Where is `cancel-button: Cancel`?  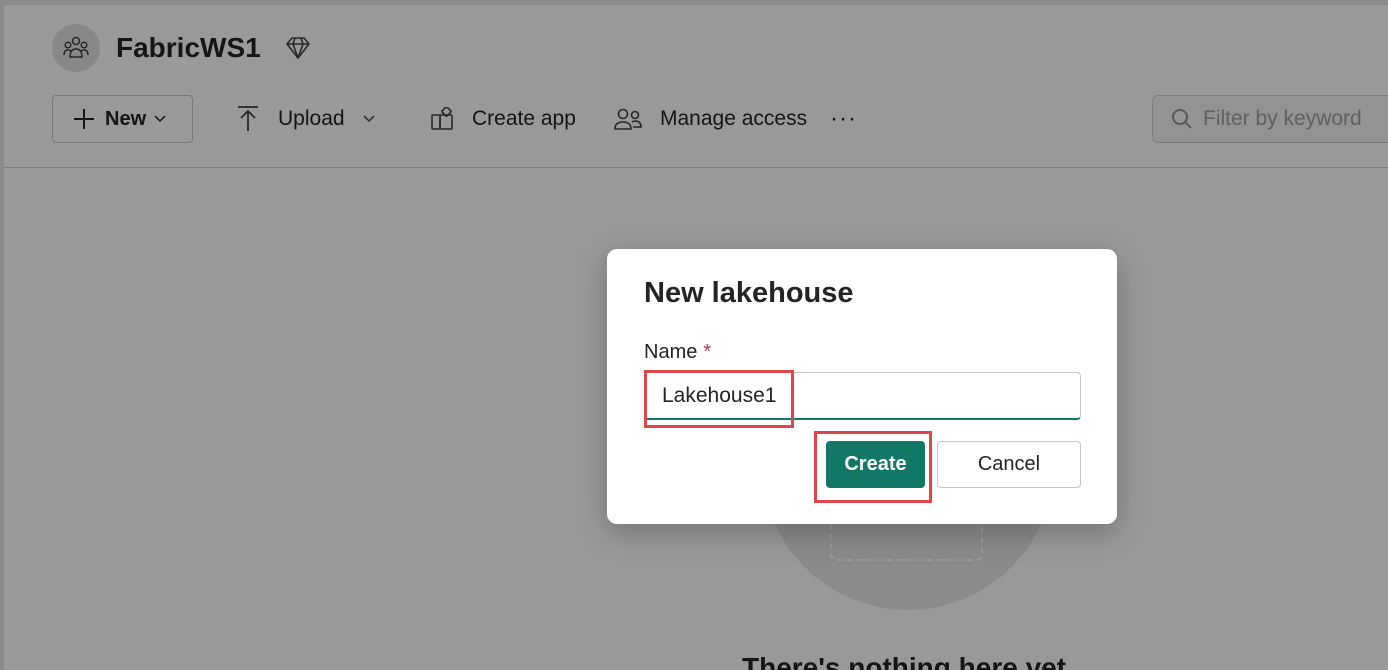 cancel-button: Cancel is located at coordinates (1009, 464).